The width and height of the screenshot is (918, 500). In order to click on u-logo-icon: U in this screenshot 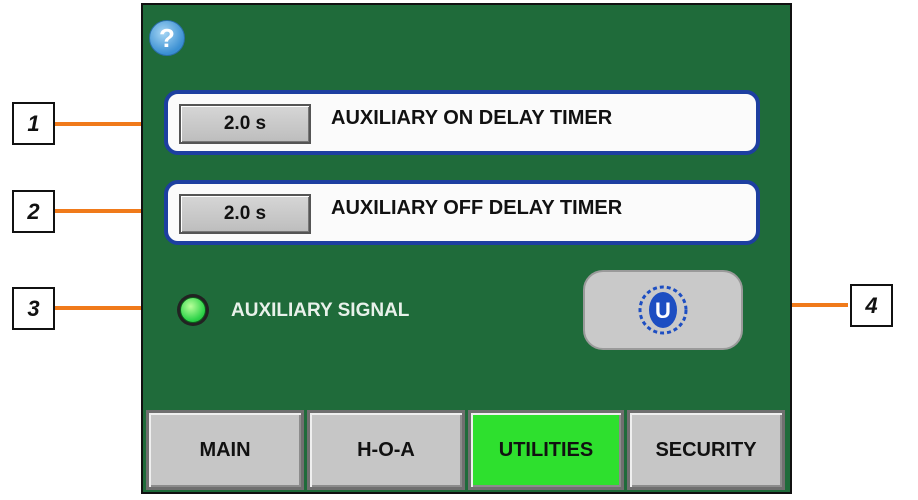, I will do `click(663, 310)`.